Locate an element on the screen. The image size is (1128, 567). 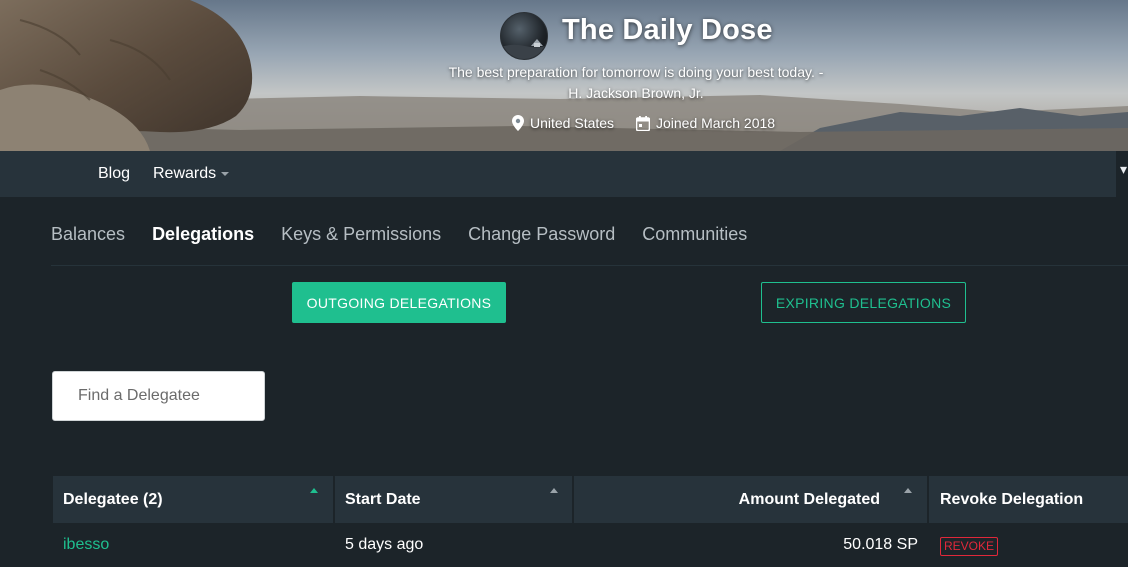
tab-change-password: Change Password is located at coordinates (541, 236).